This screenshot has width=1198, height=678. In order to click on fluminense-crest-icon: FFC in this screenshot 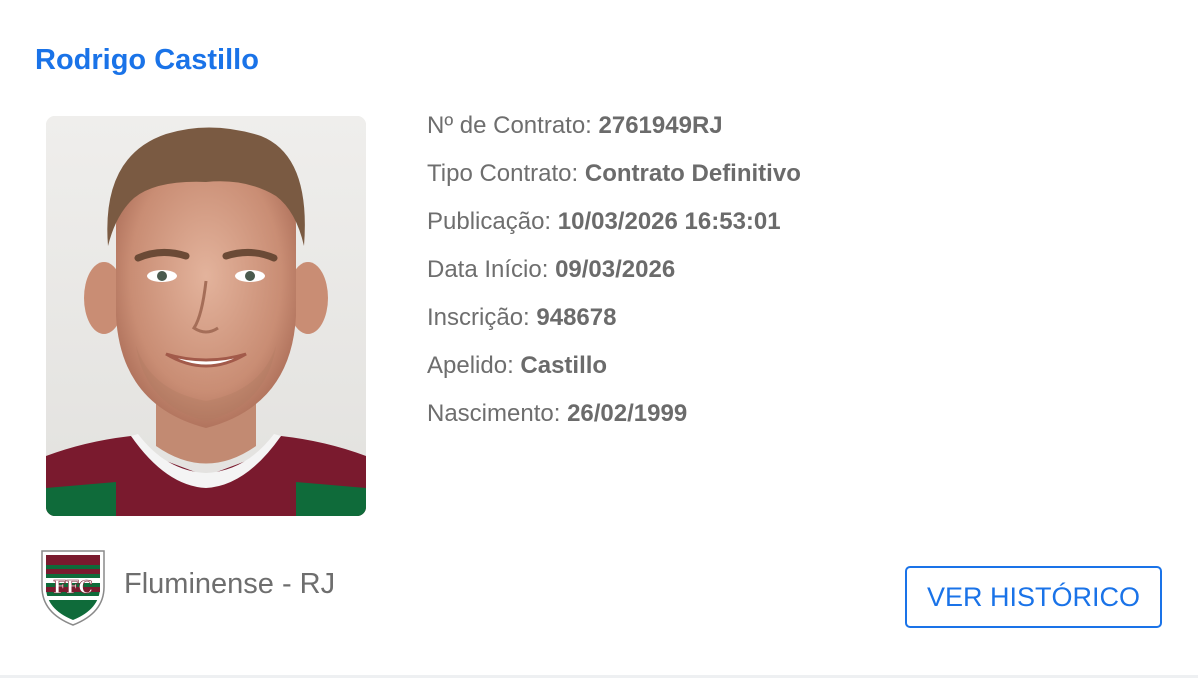, I will do `click(73, 588)`.